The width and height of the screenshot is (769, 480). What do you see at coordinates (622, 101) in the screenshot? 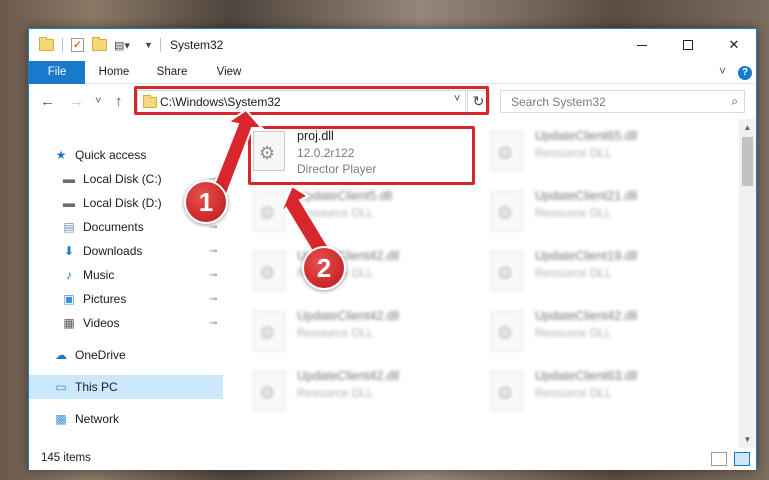
I see `search-input: Search System32 ⌕` at bounding box center [622, 101].